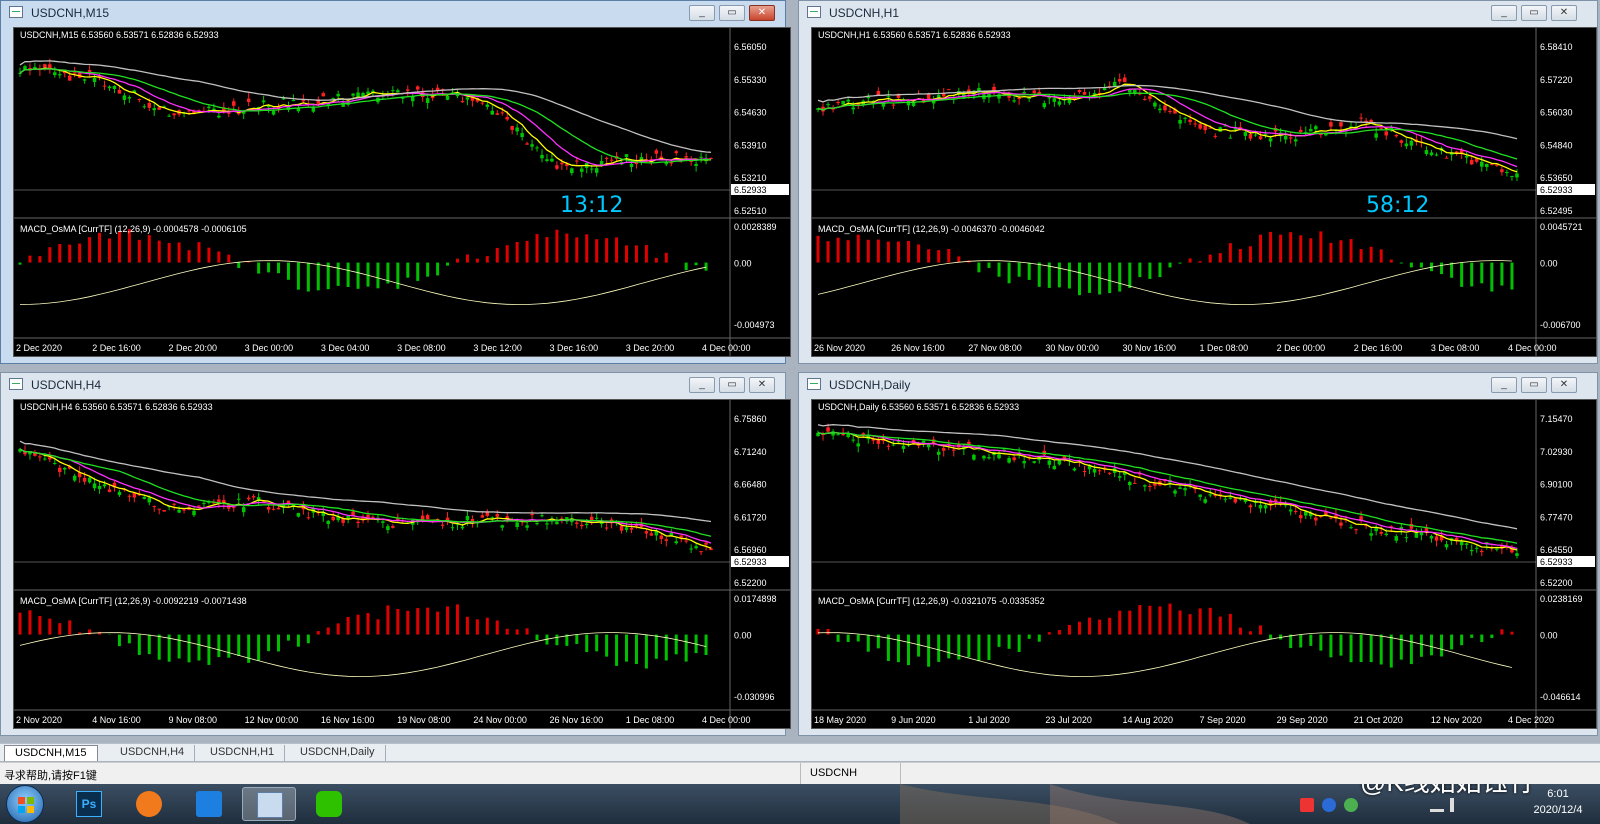 The image size is (1600, 824). Describe the element at coordinates (329, 804) in the screenshot. I see `taskbar-wechat` at that location.